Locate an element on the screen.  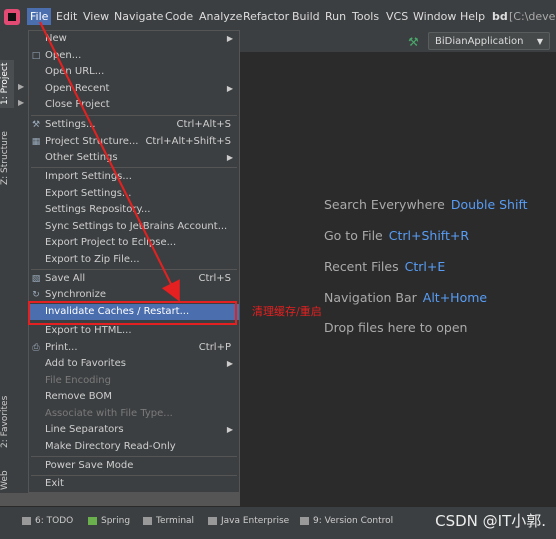
menu-add-favorites: Add to Favorites ▶ is located at coordinates (134, 364).